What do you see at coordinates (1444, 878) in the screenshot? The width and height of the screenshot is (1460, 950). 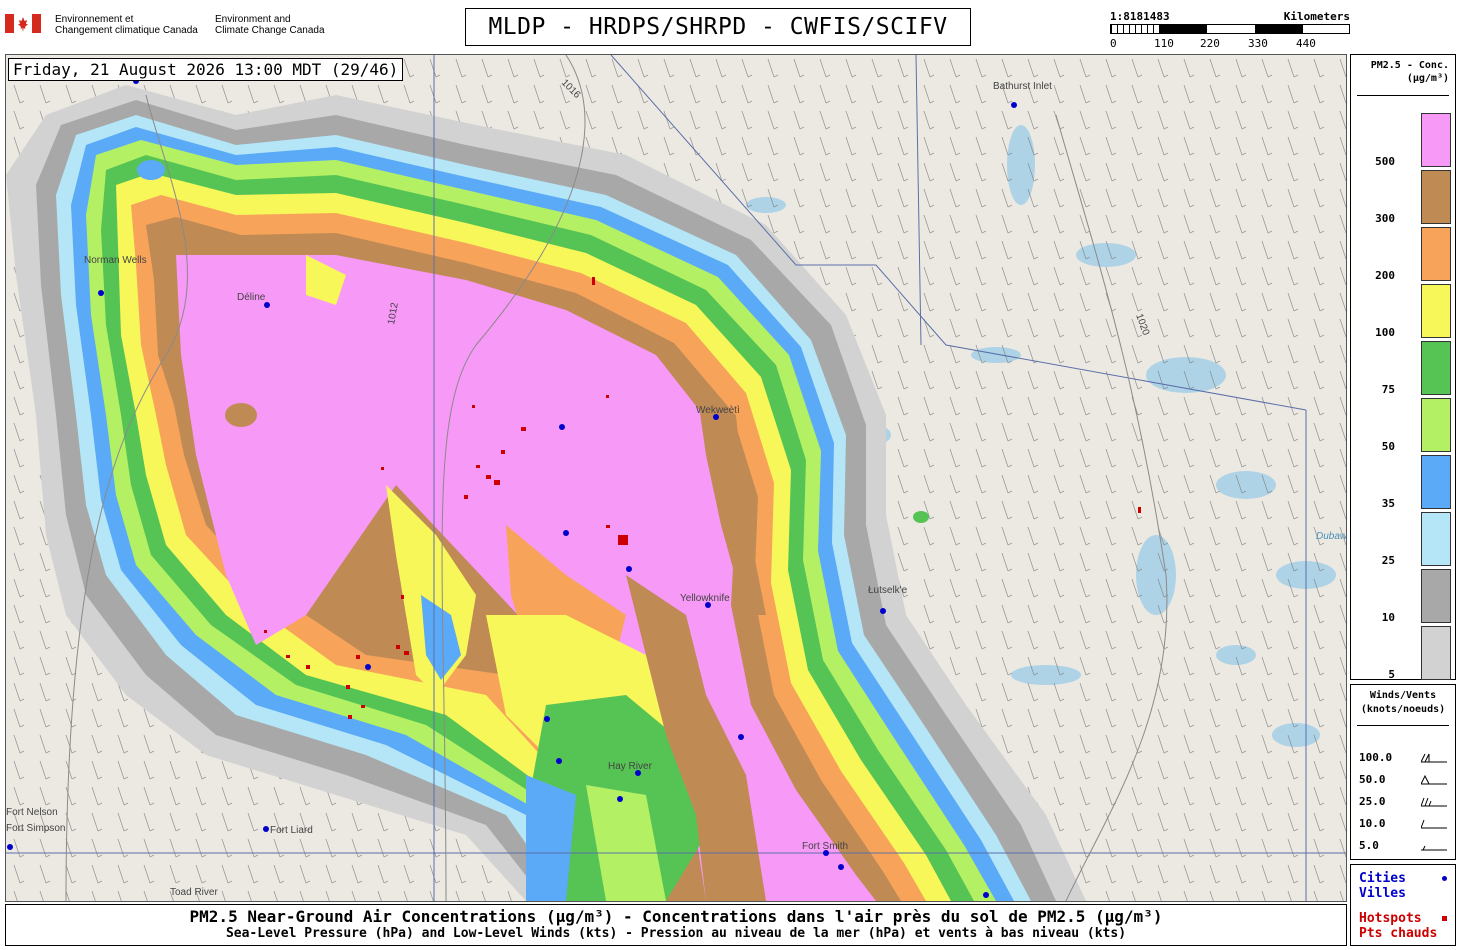 I see `city-dot-icon` at bounding box center [1444, 878].